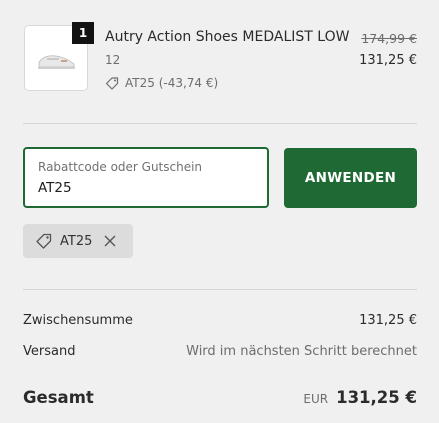 The image size is (439, 423). I want to click on line-price: 131,25 €, so click(388, 60).